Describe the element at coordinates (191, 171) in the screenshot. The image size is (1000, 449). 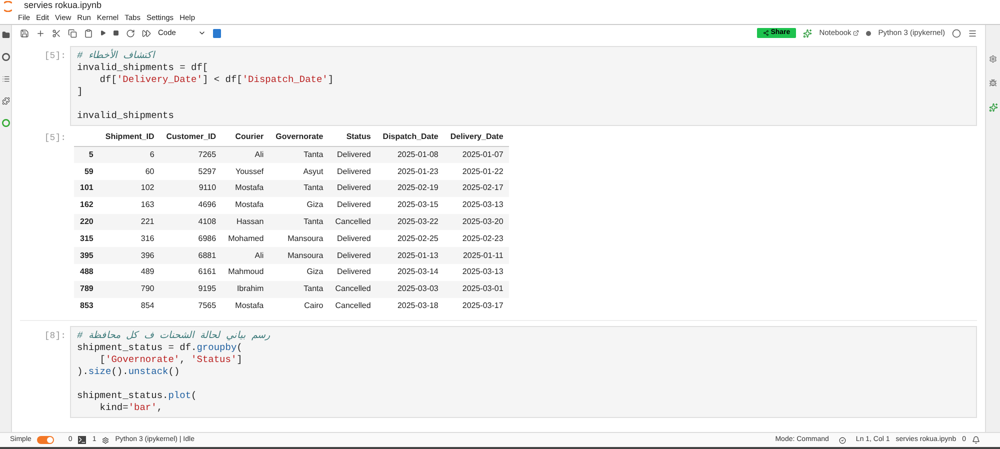
I see `table-cell: 5297` at that location.